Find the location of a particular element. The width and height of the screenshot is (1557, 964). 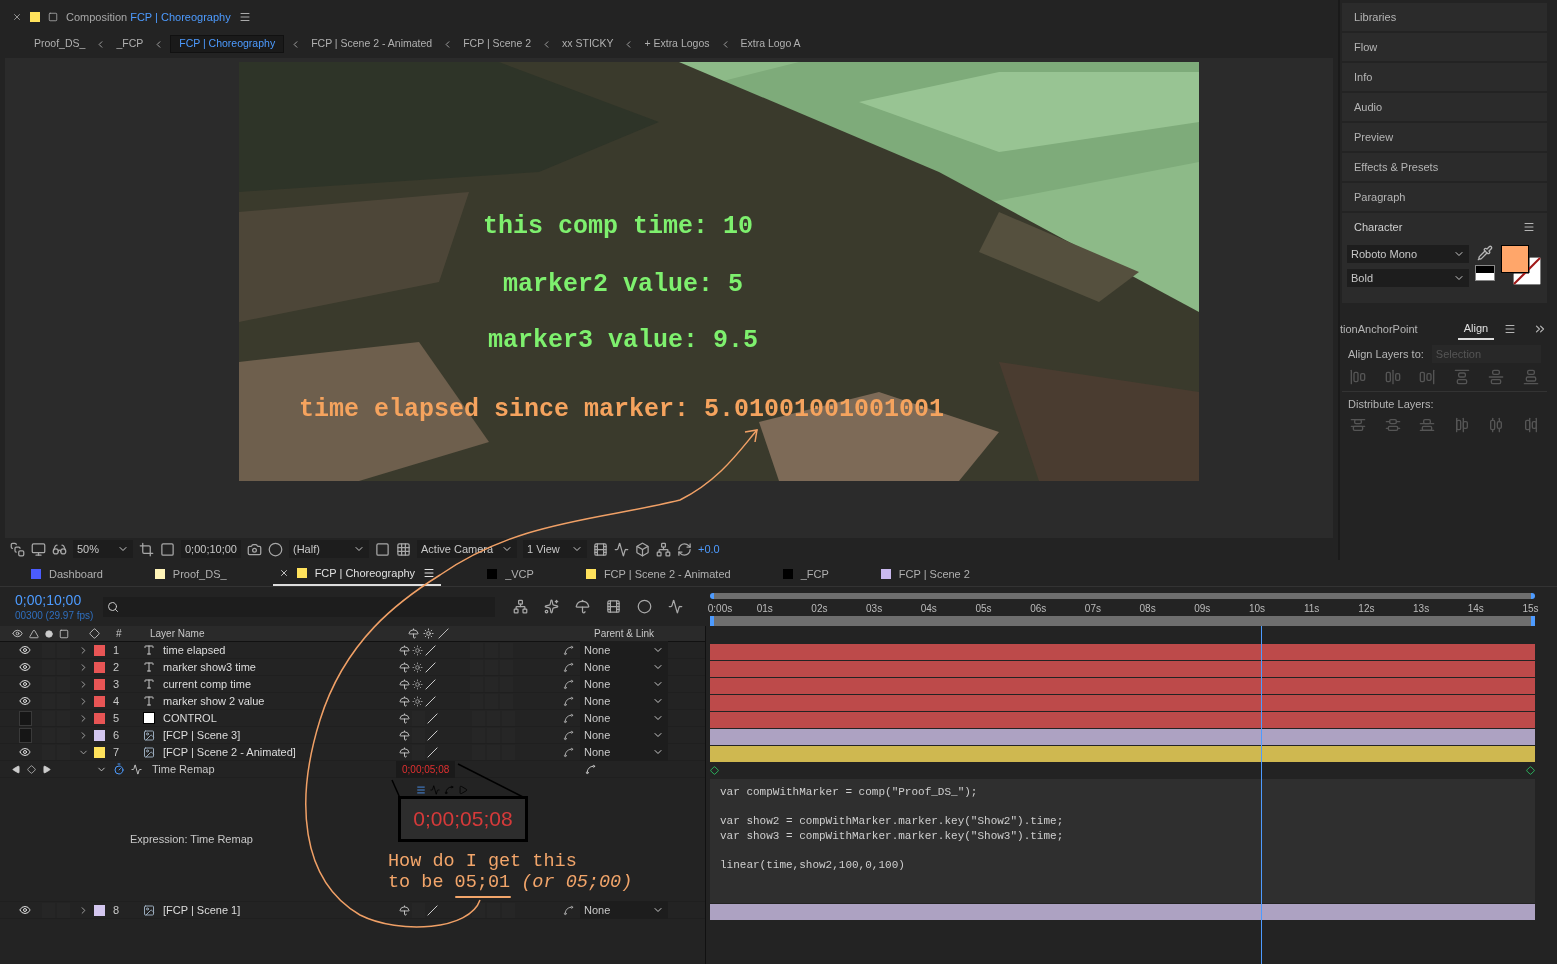

layer-name: CONTROL is located at coordinates (278, 718).